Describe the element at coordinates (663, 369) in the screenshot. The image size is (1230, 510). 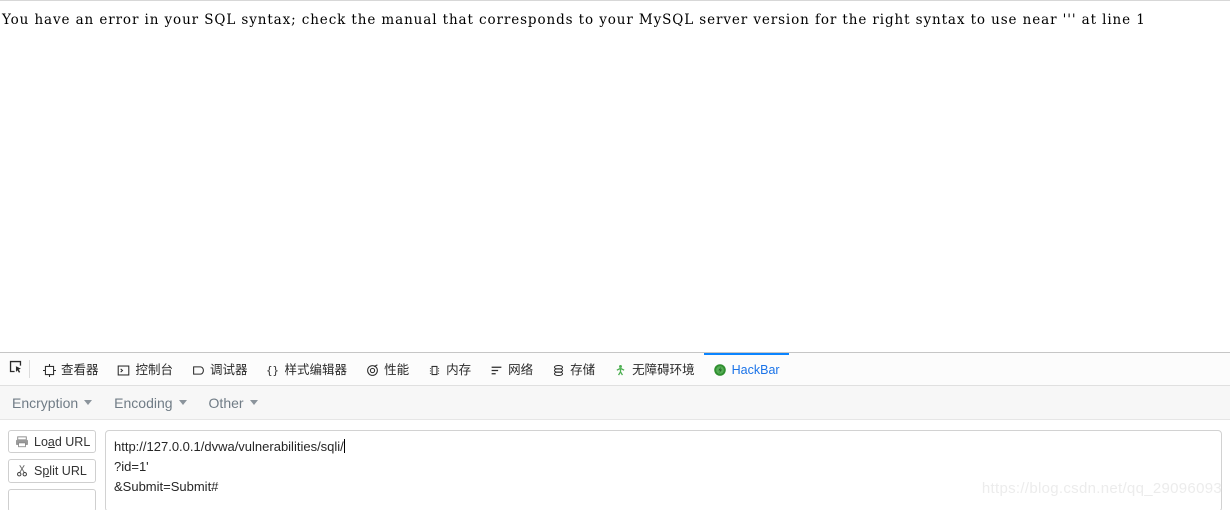
I see `tab-label: 无障碍环境` at that location.